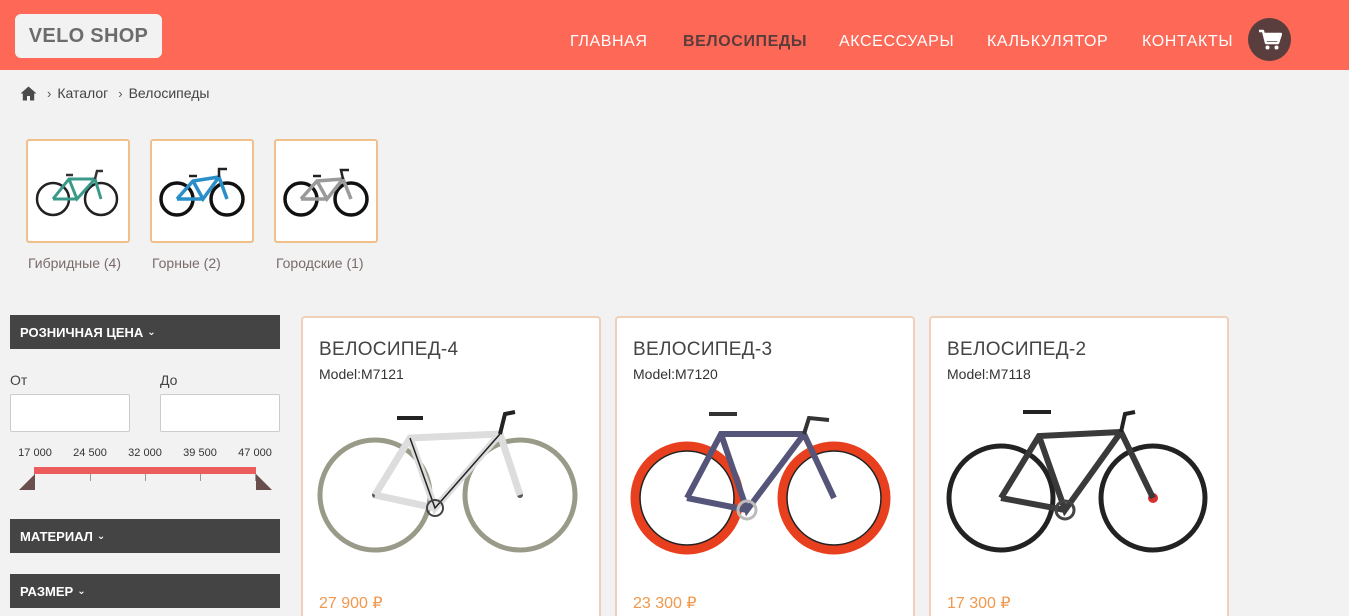  What do you see at coordinates (145, 536) in the screenshot?
I see `filter-material-toggle: МАТЕРИАЛ ⌄` at bounding box center [145, 536].